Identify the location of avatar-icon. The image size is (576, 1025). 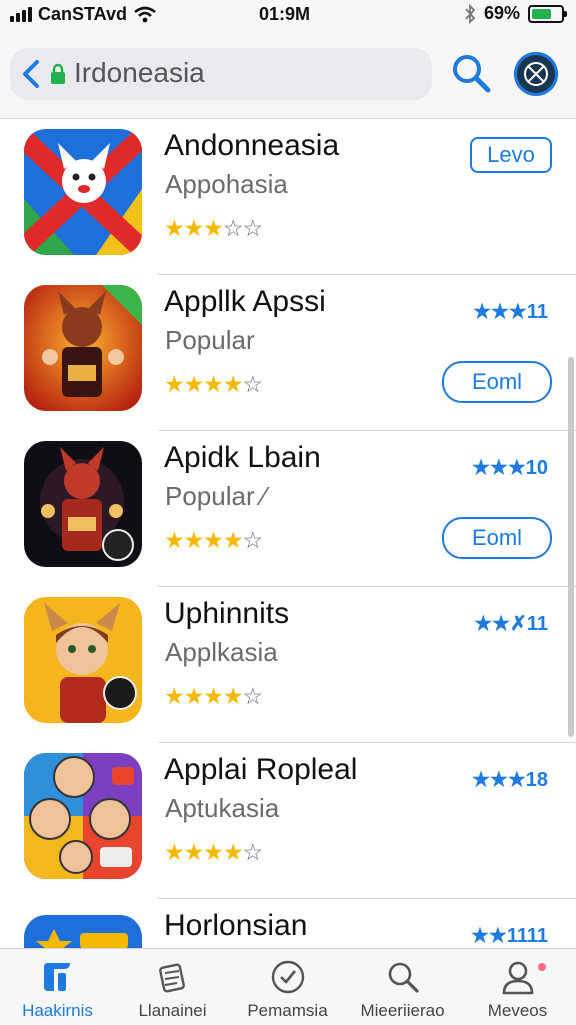
(536, 74).